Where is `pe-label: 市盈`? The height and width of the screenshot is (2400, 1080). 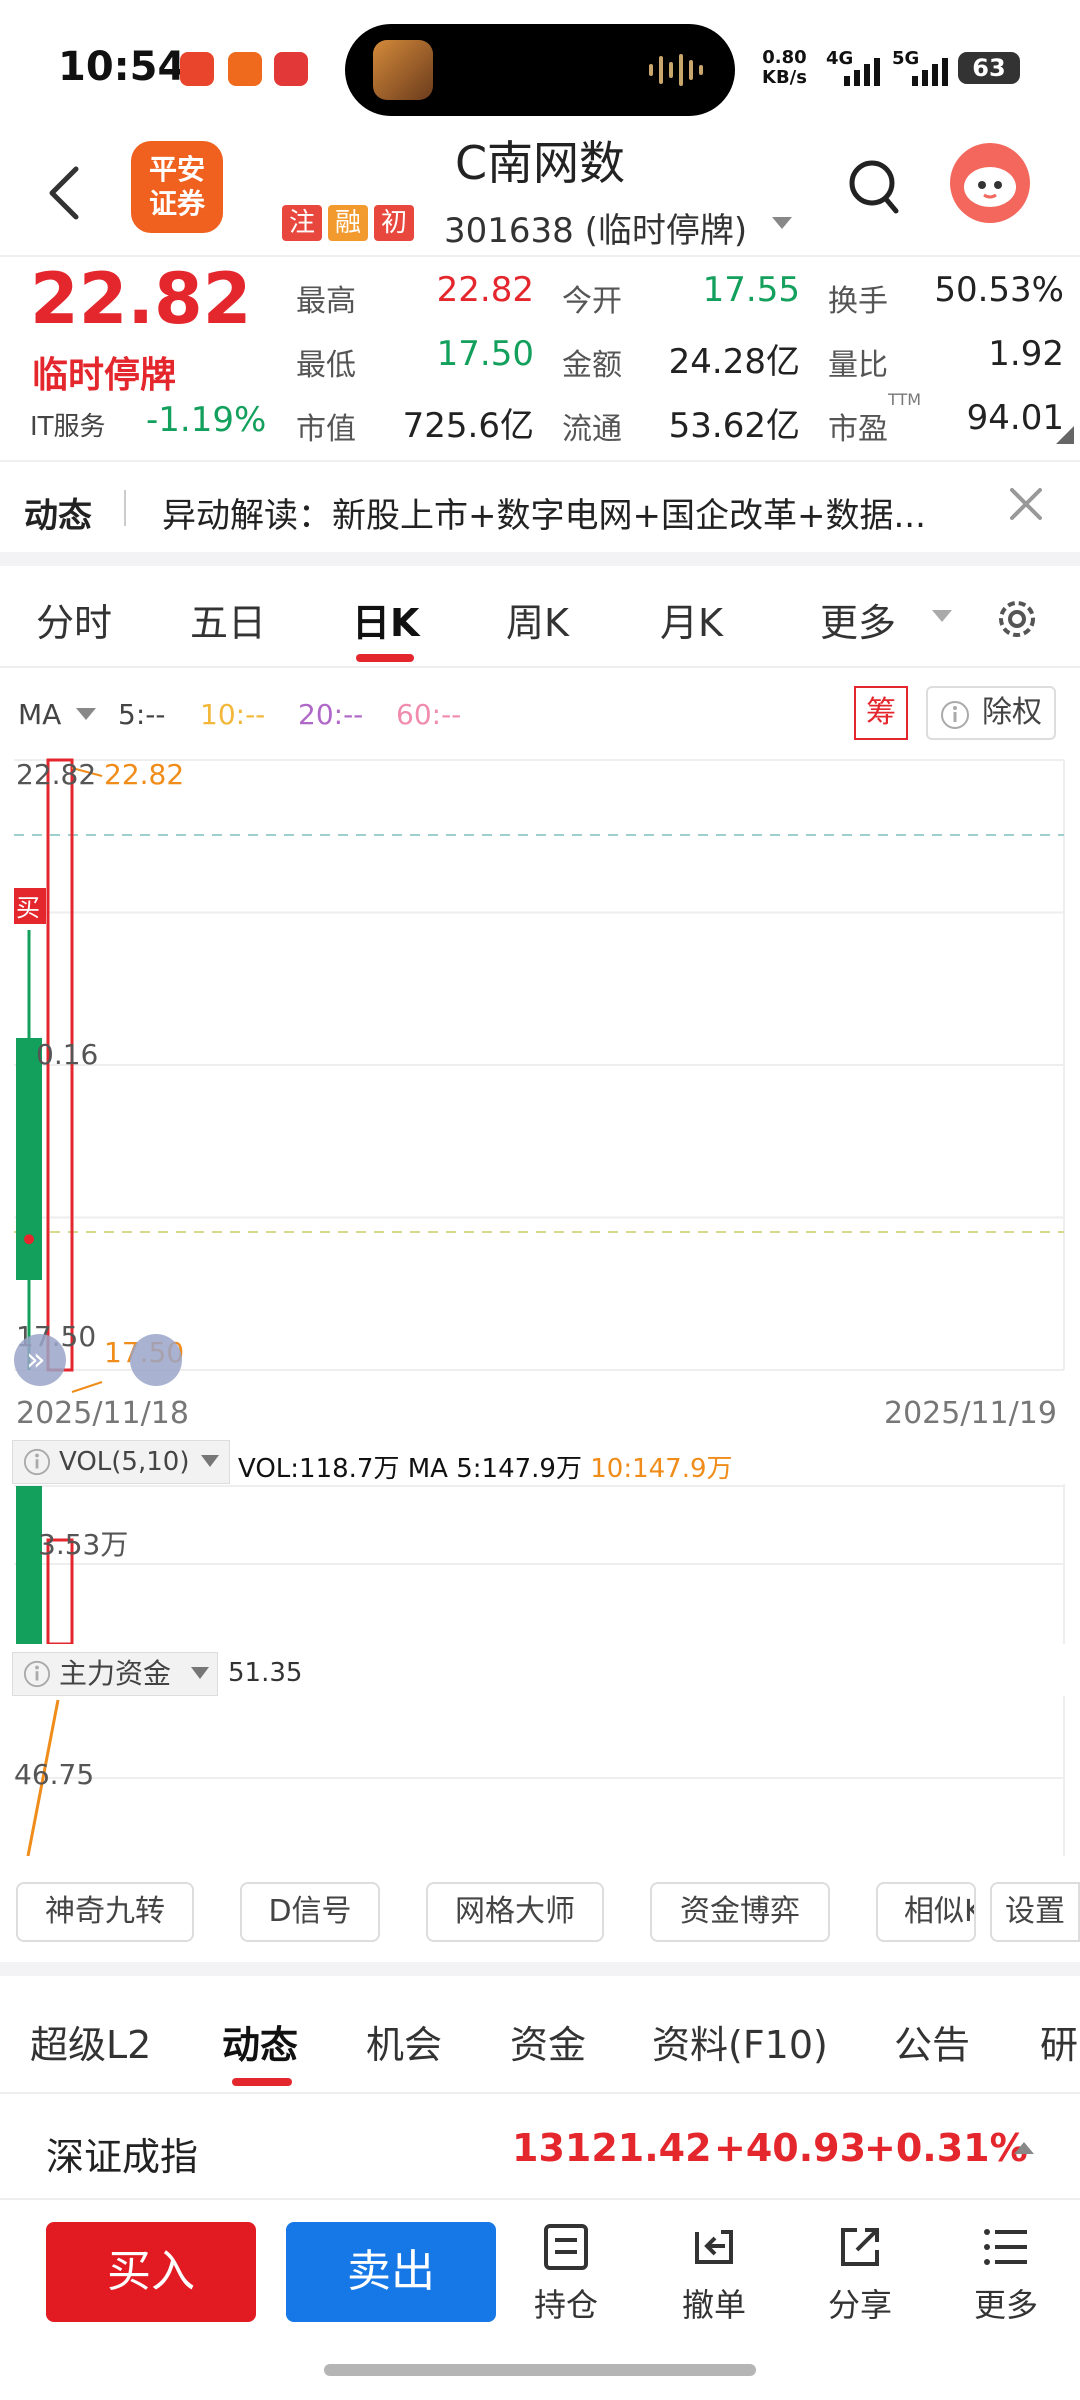 pe-label: 市盈 is located at coordinates (858, 429).